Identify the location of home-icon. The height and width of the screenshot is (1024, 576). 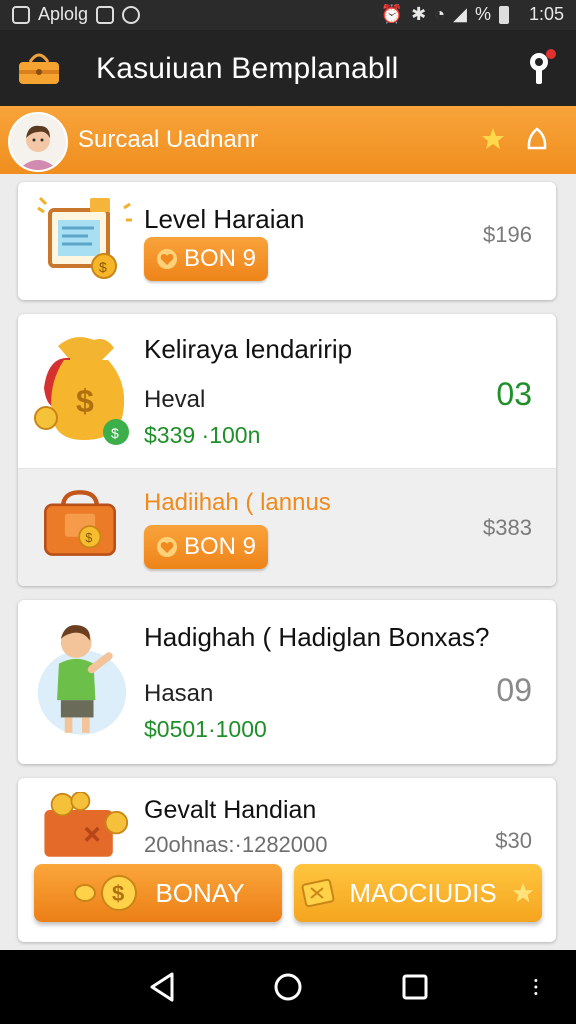
(288, 987).